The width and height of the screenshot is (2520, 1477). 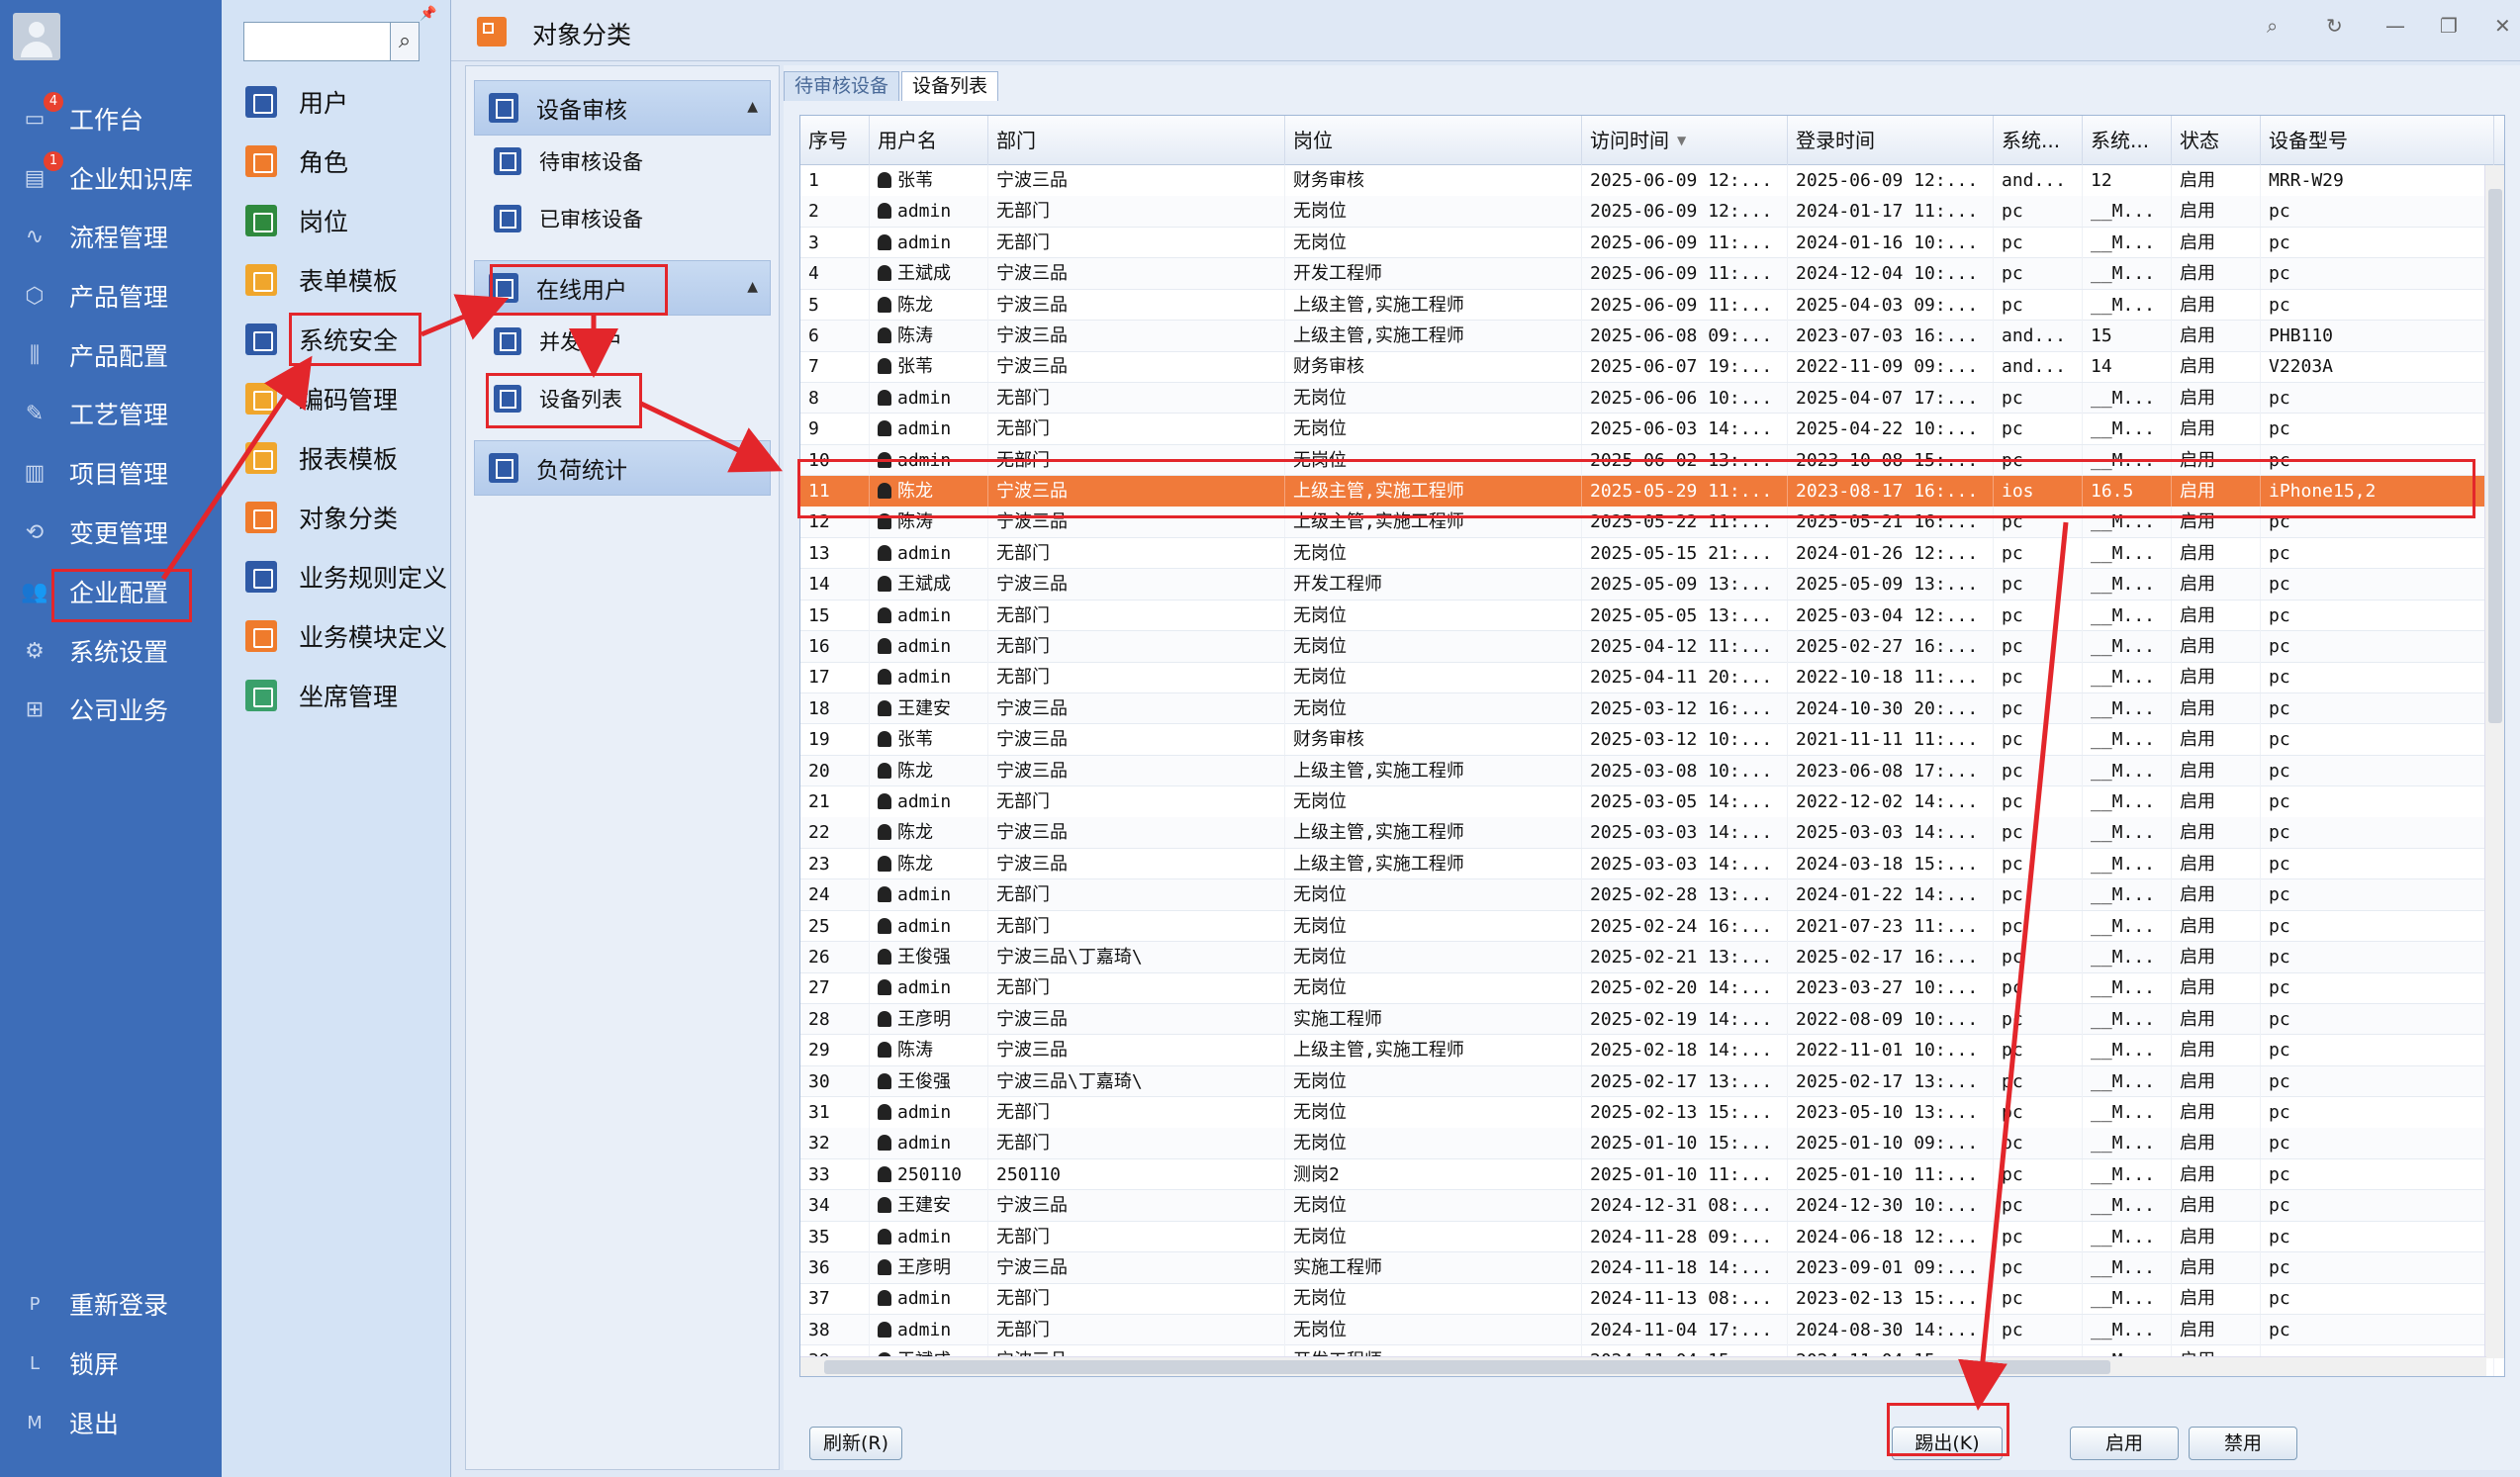 What do you see at coordinates (835, 140) in the screenshot?
I see `column-header: 序号` at bounding box center [835, 140].